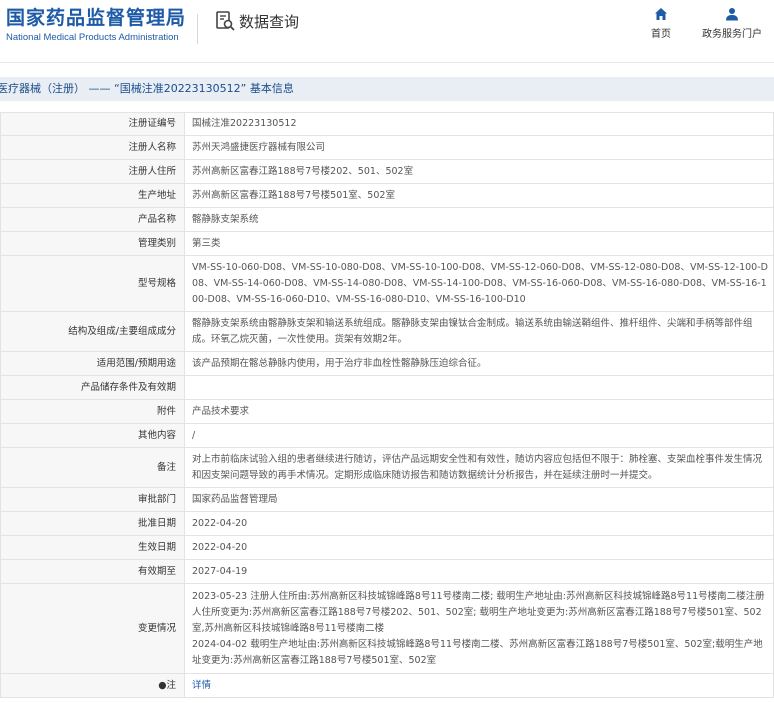 The height and width of the screenshot is (703, 774). Describe the element at coordinates (479, 499) in the screenshot. I see `field-value: 国家药品监督管理局` at that location.